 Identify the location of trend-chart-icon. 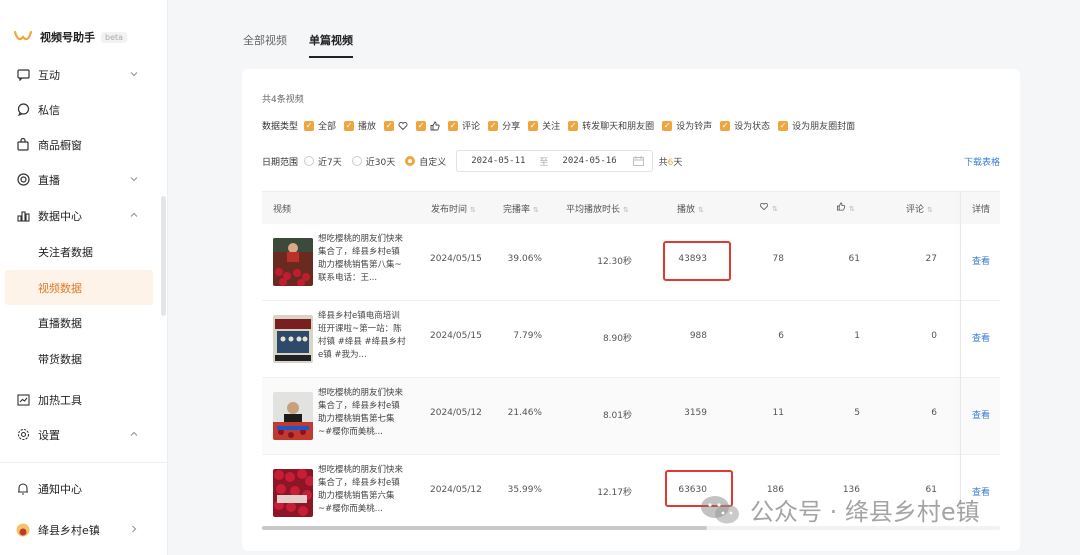
(23, 400).